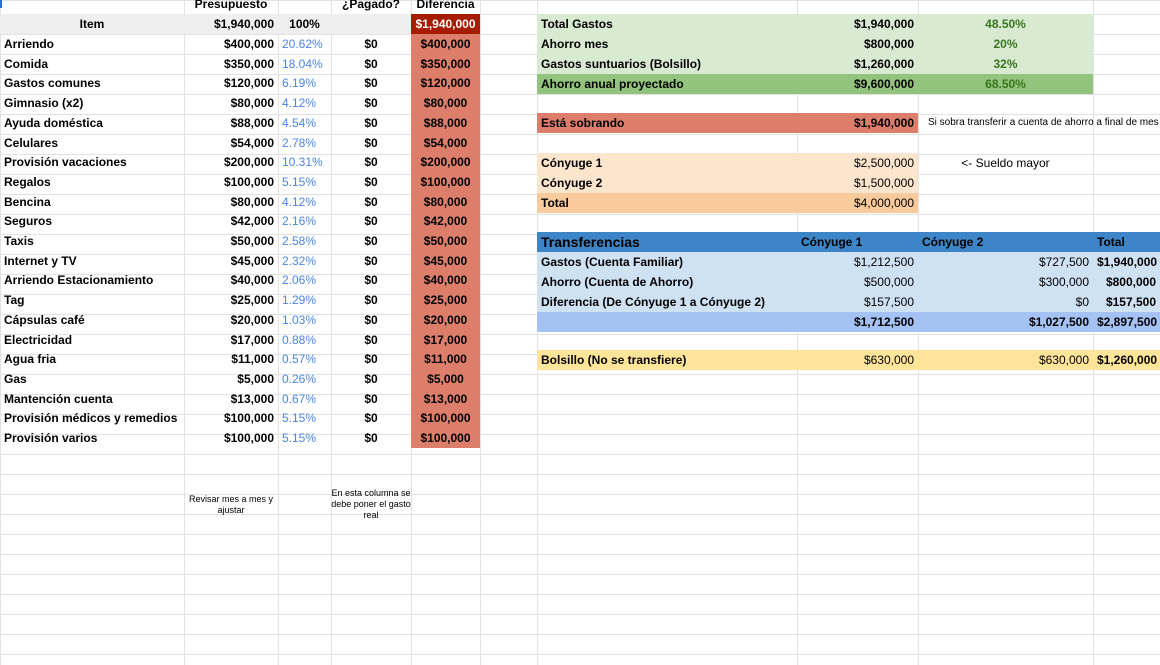  Describe the element at coordinates (304, 162) in the screenshot. I see `pct-cell: 10.31%` at that location.